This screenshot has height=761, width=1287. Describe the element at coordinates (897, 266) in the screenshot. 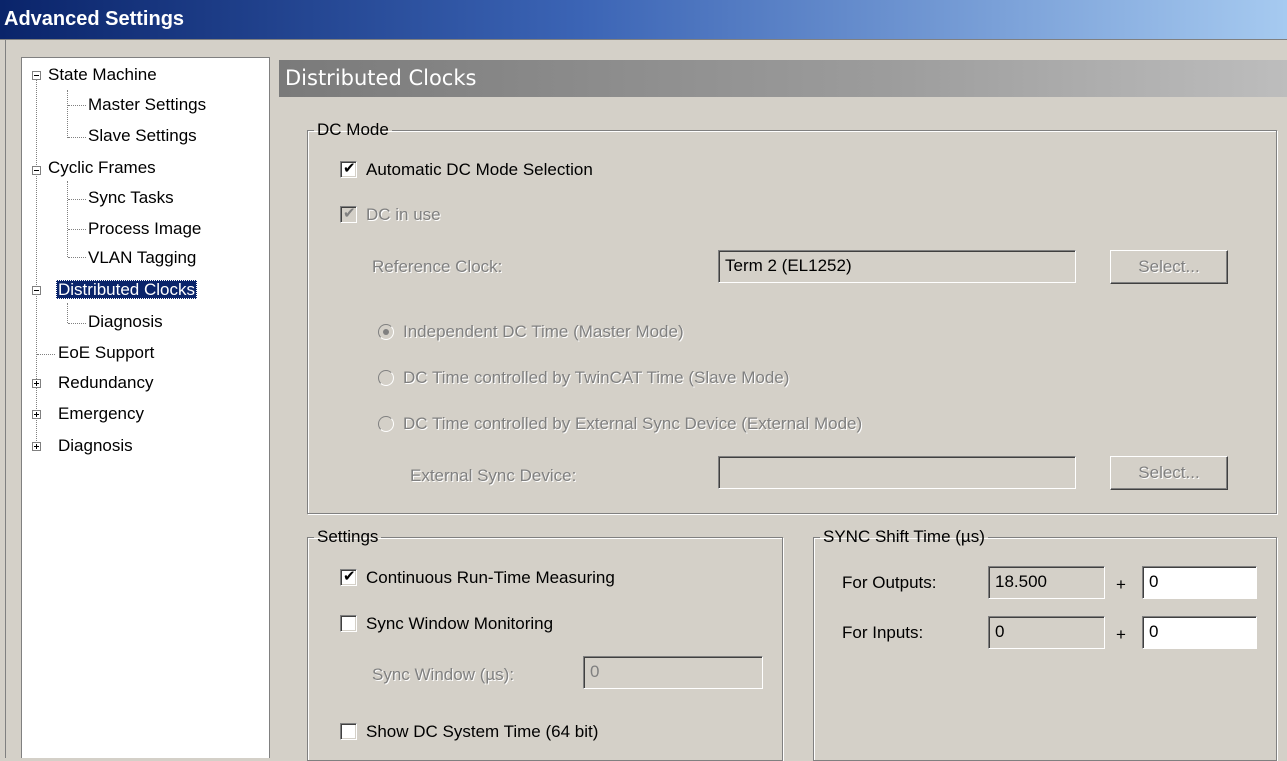

I see `reference-clock-field: Term 2 (EL1252)` at that location.